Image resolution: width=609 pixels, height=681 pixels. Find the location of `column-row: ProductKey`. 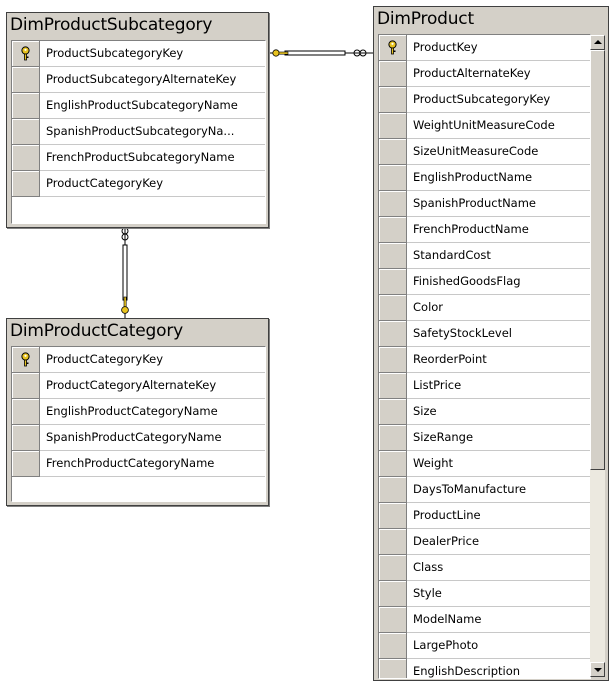

column-row: ProductKey is located at coordinates (484, 48).